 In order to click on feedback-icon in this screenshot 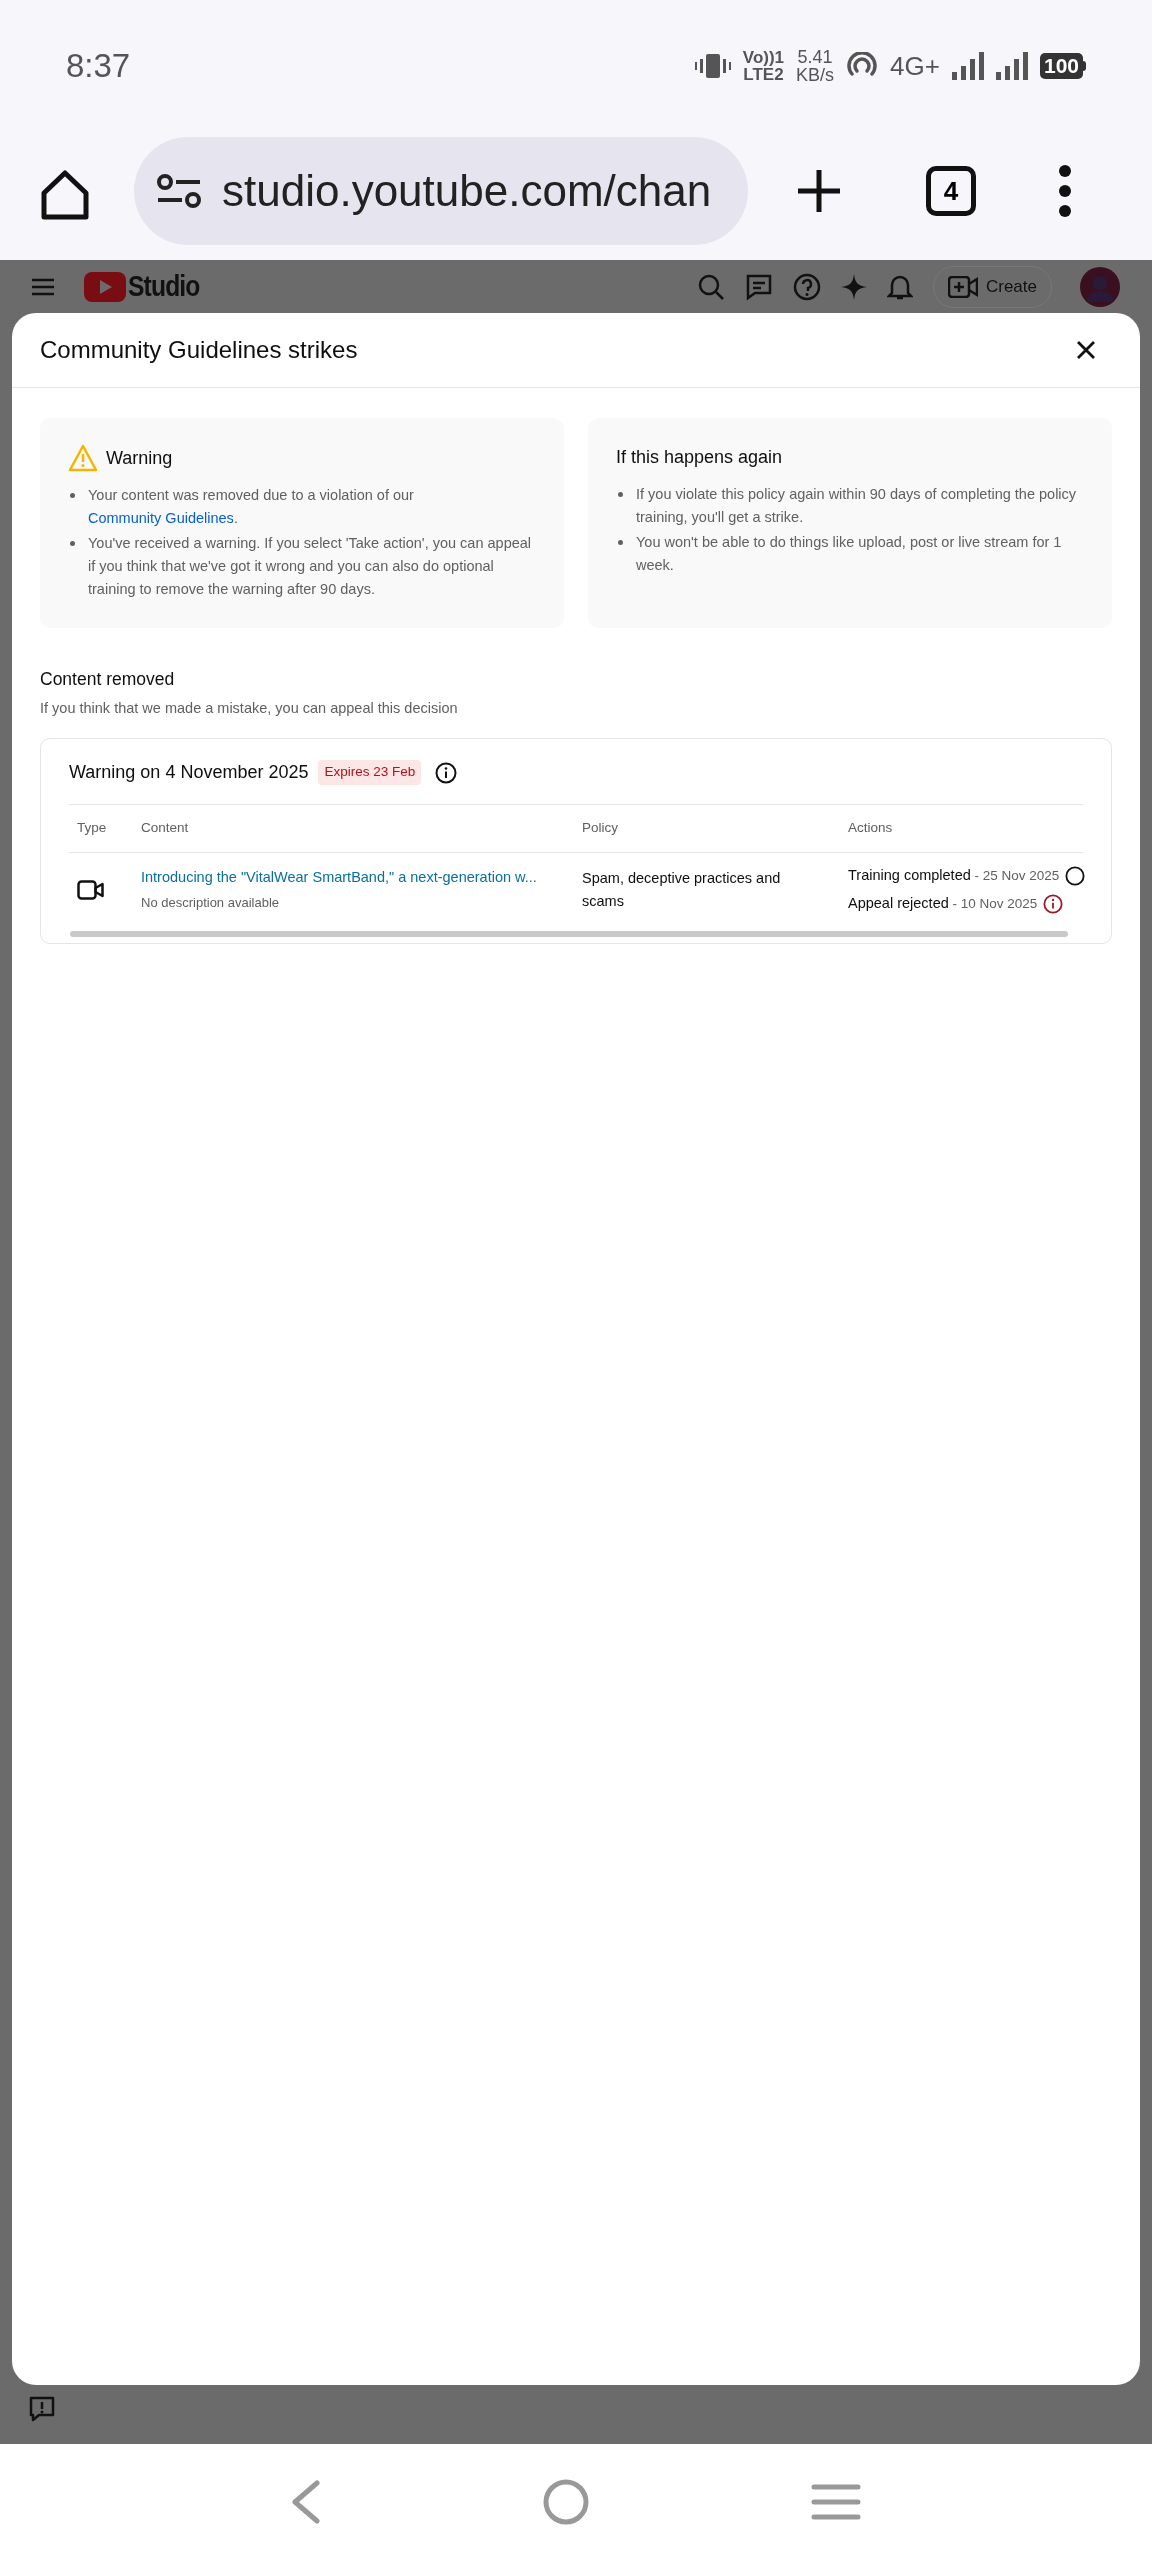, I will do `click(42, 2409)`.